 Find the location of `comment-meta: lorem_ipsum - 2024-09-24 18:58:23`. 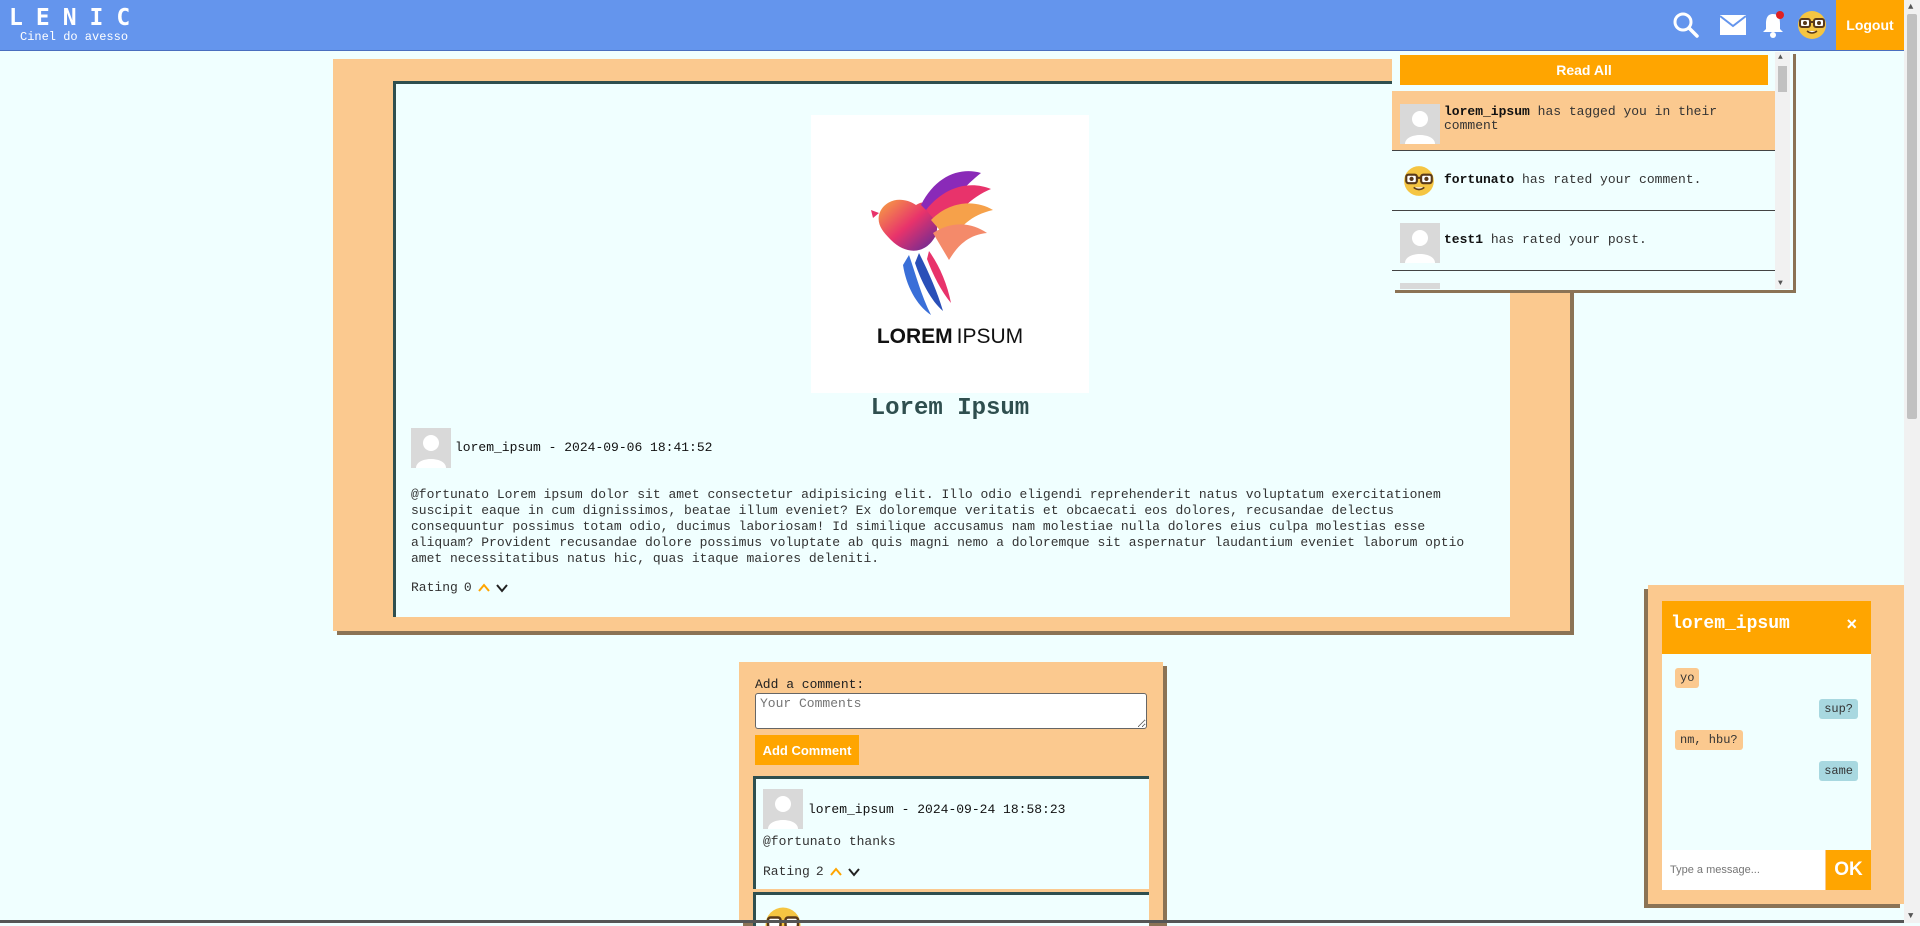

comment-meta: lorem_ipsum - 2024-09-24 18:58:23 is located at coordinates (936, 809).